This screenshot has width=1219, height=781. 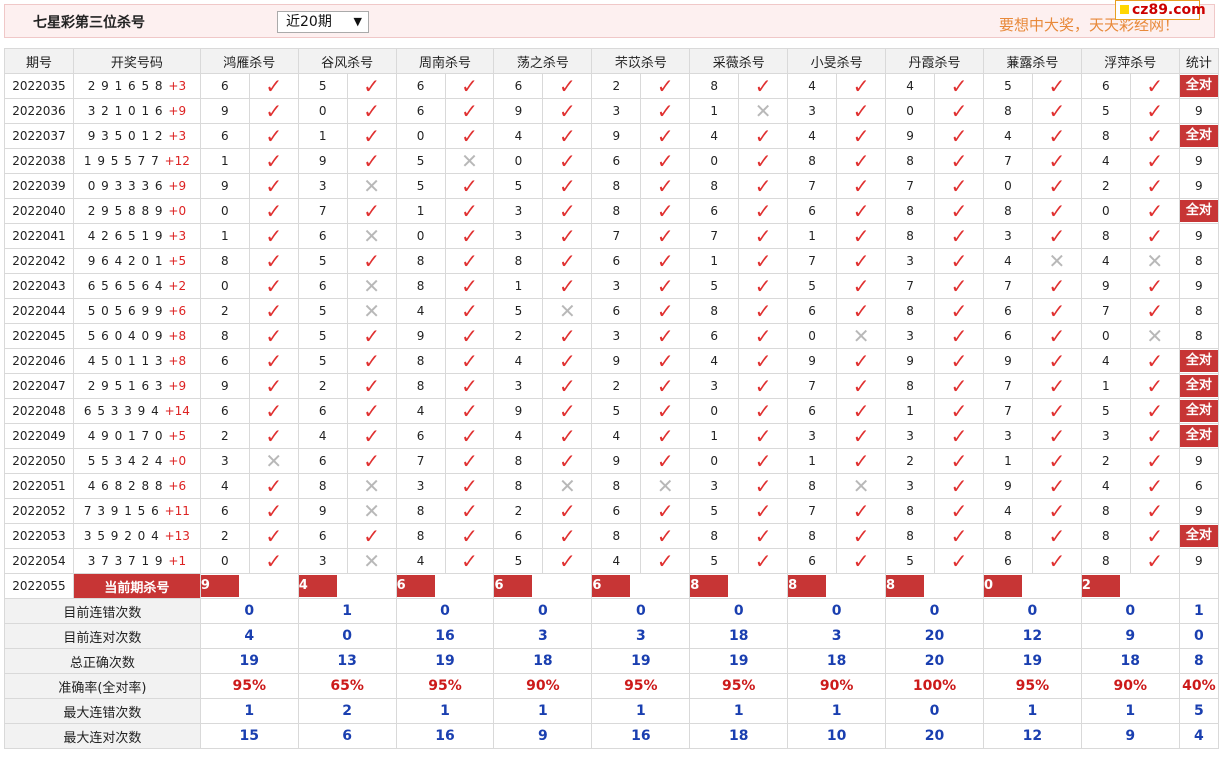 What do you see at coordinates (1130, 586) in the screenshot?
I see `current-kill-cell: 2` at bounding box center [1130, 586].